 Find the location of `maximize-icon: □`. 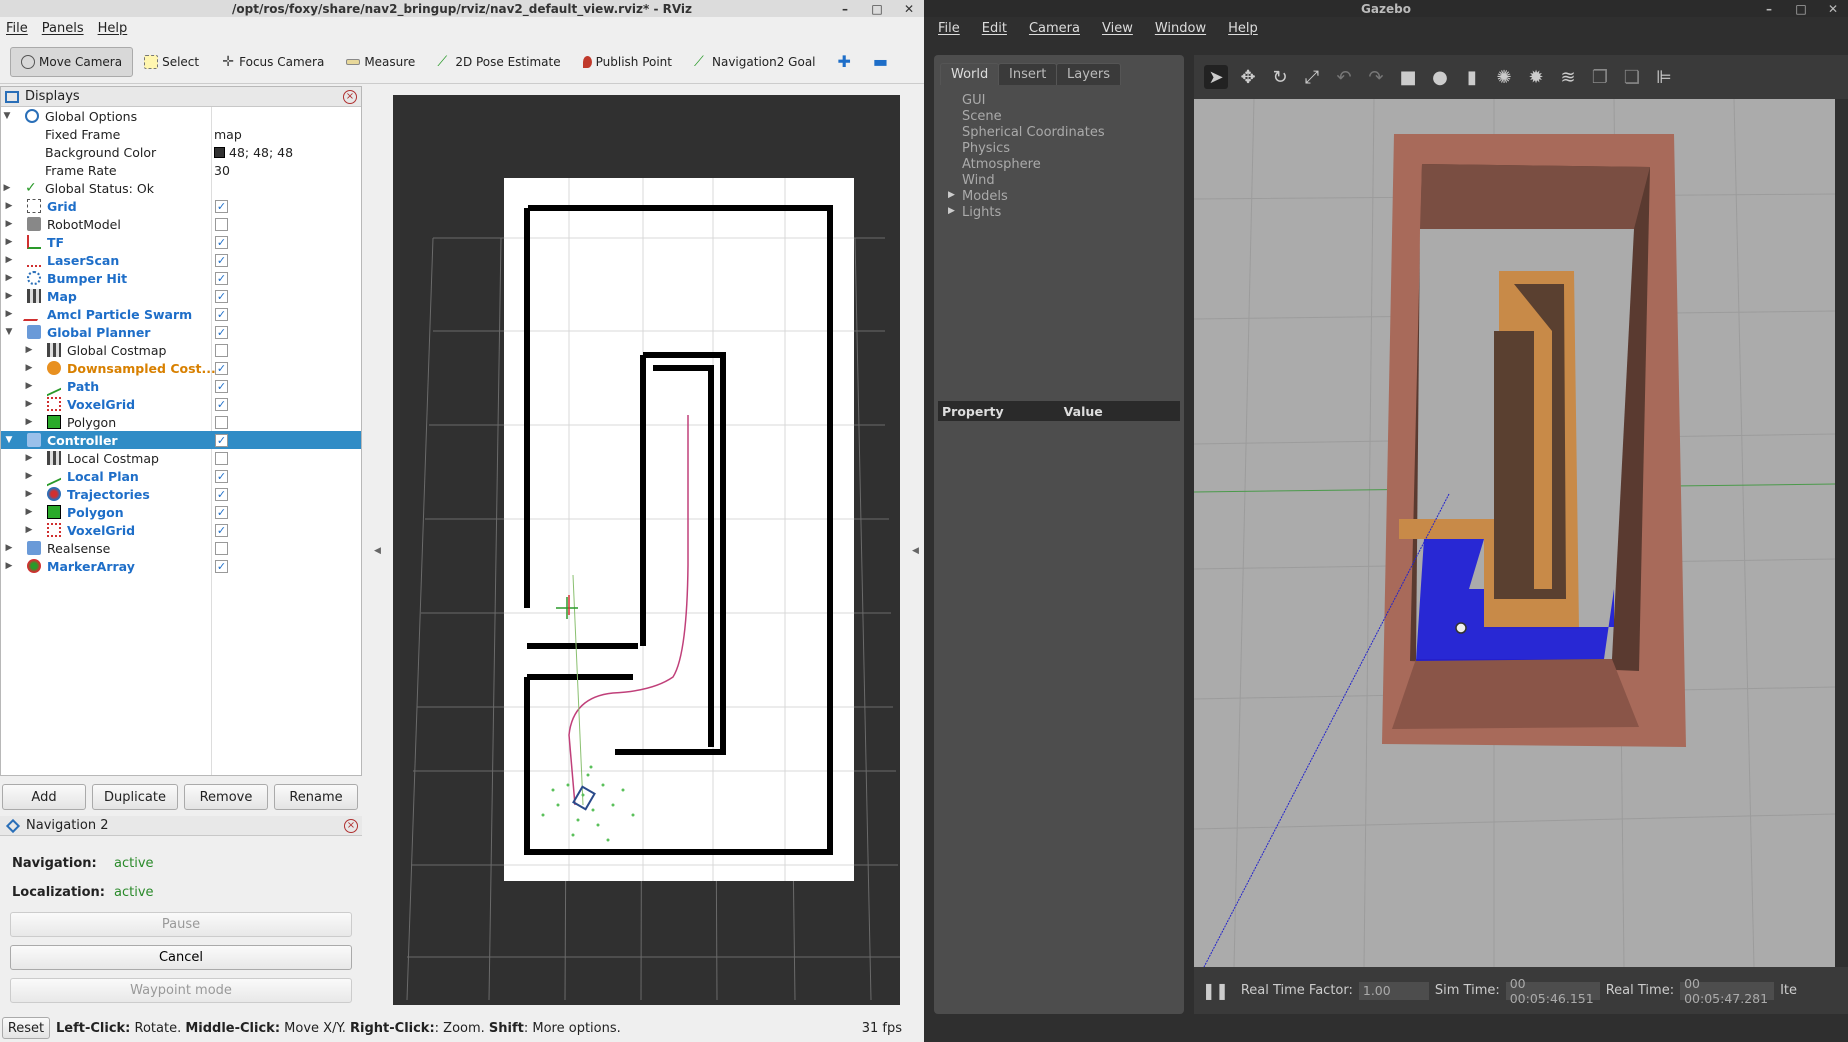

maximize-icon: □ is located at coordinates (1801, 9).